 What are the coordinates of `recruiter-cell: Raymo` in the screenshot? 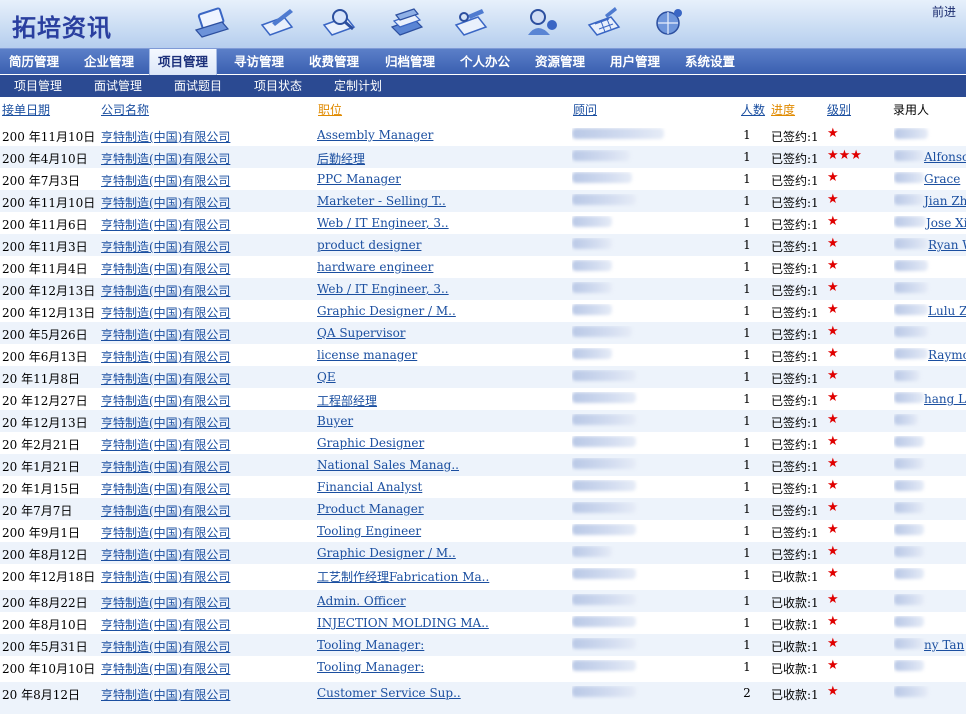 It's located at (930, 355).